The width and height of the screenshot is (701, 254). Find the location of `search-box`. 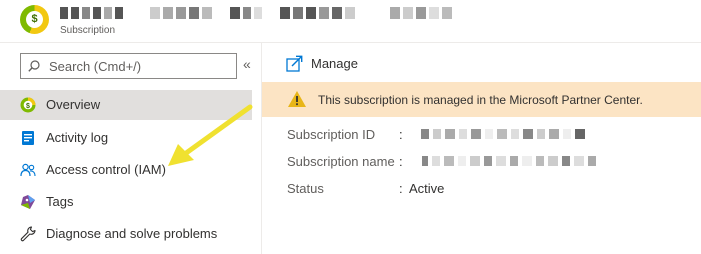

search-box is located at coordinates (128, 66).